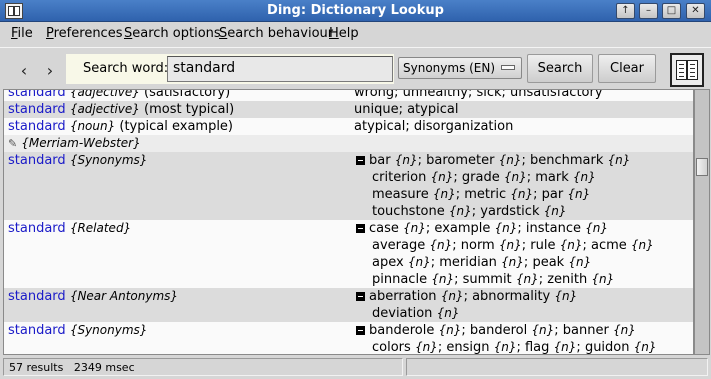 The width and height of the screenshot is (711, 379). I want to click on result-line: touchstone {n}; yardstick {n}, so click(469, 211).